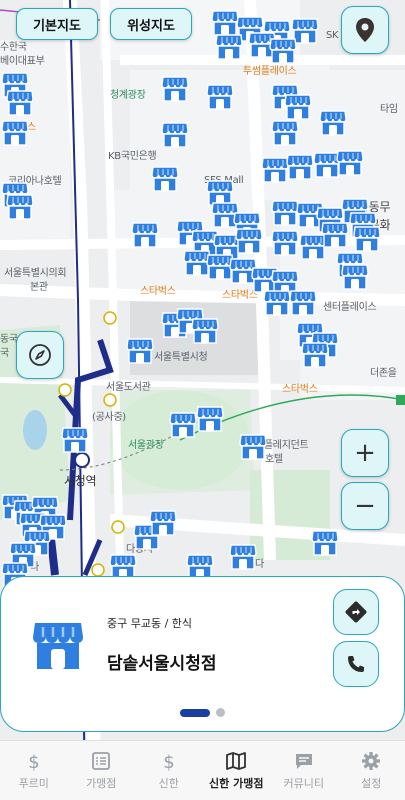  I want to click on zoom-out-button: −, so click(365, 506).